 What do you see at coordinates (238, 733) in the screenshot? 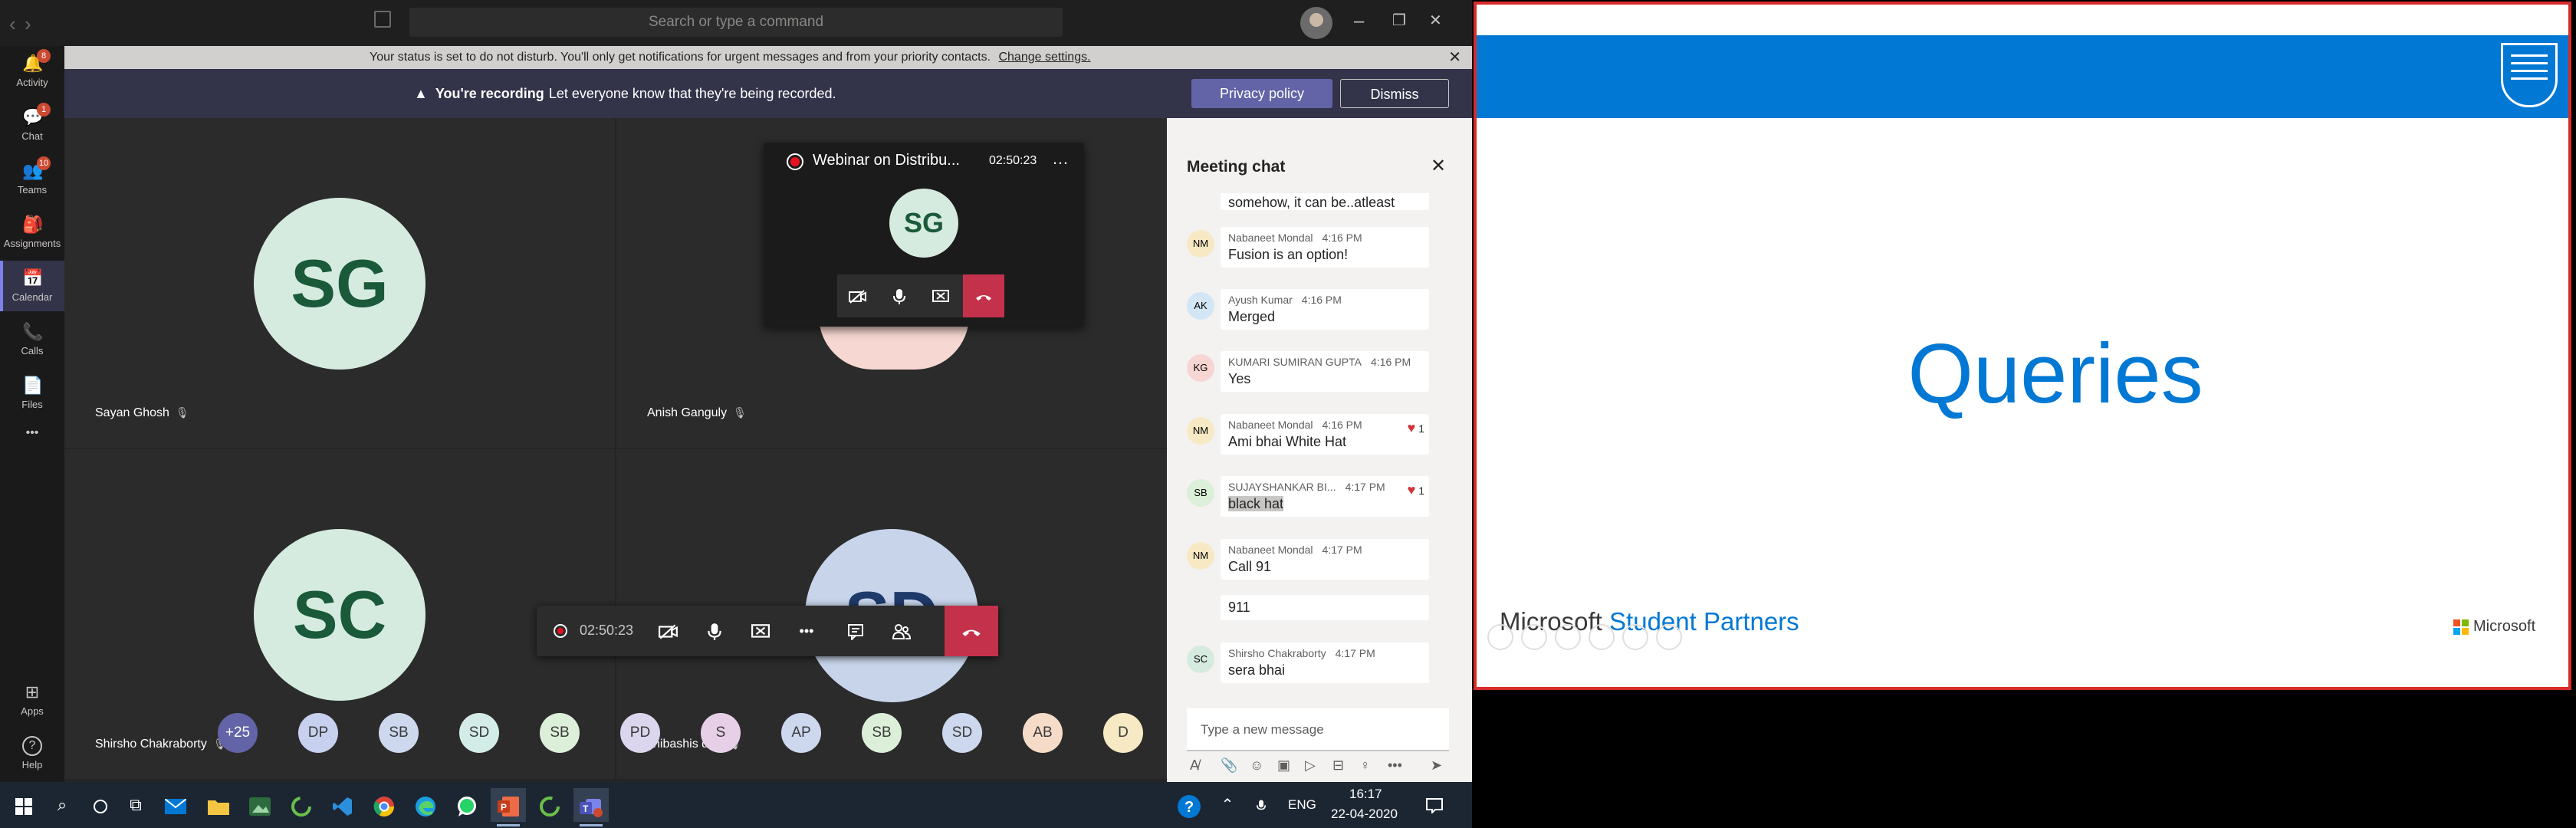
I see `more-participants-button: +25` at bounding box center [238, 733].